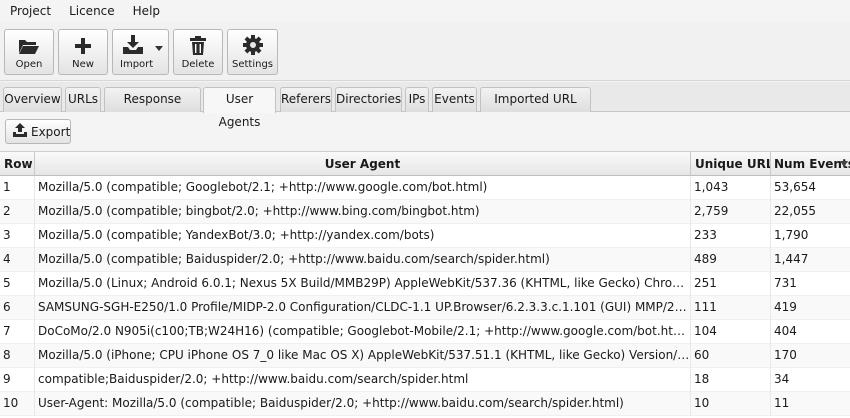 Image resolution: width=850 pixels, height=418 pixels. Describe the element at coordinates (425, 132) in the screenshot. I see `user-agents-toolbar: Export` at that location.